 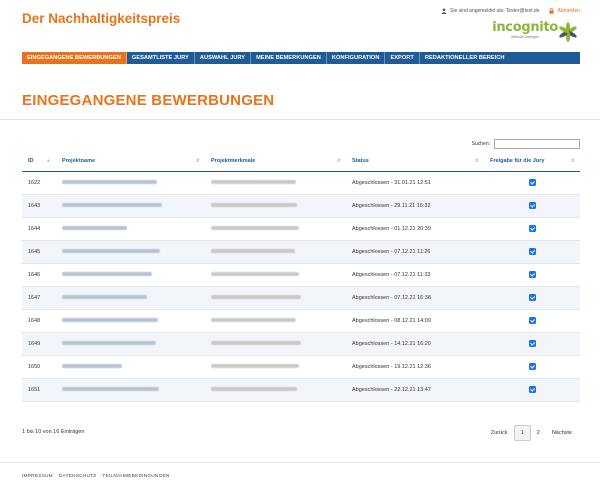 What do you see at coordinates (37, 476) in the screenshot?
I see `footer-link-impressum: IMPRESSUM` at bounding box center [37, 476].